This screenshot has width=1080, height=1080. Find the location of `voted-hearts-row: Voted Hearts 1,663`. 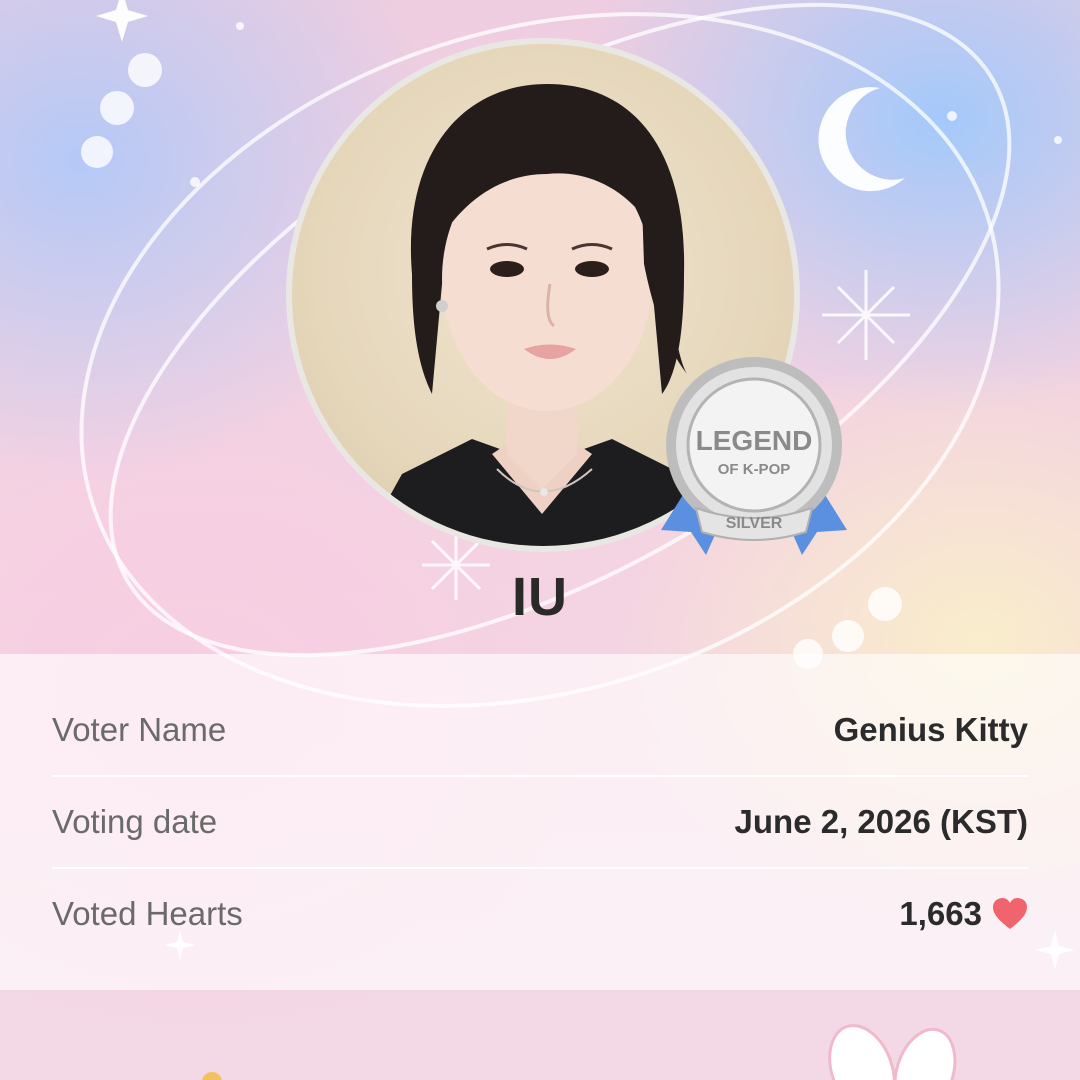

voted-hearts-row: Voted Hearts 1,663 is located at coordinates (540, 914).